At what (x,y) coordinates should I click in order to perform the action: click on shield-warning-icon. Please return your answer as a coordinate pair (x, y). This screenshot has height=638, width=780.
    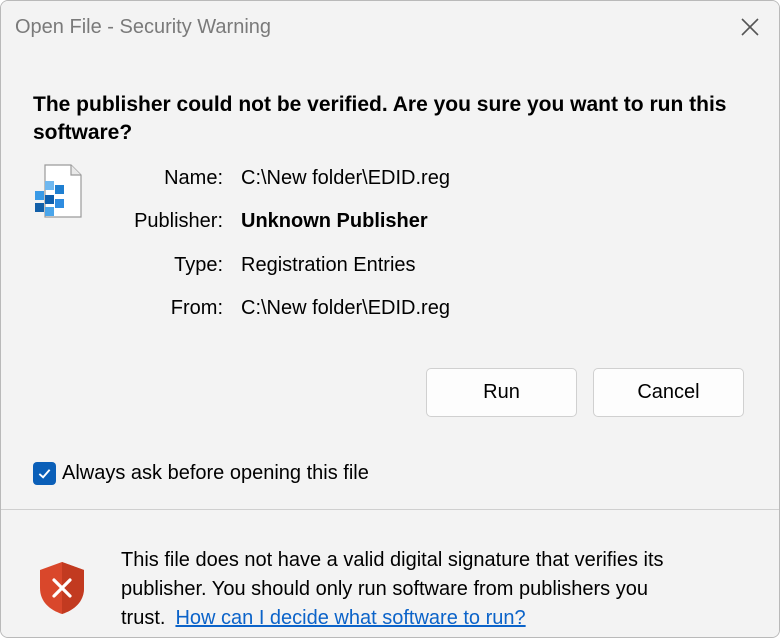
    Looking at the image, I should click on (62, 588).